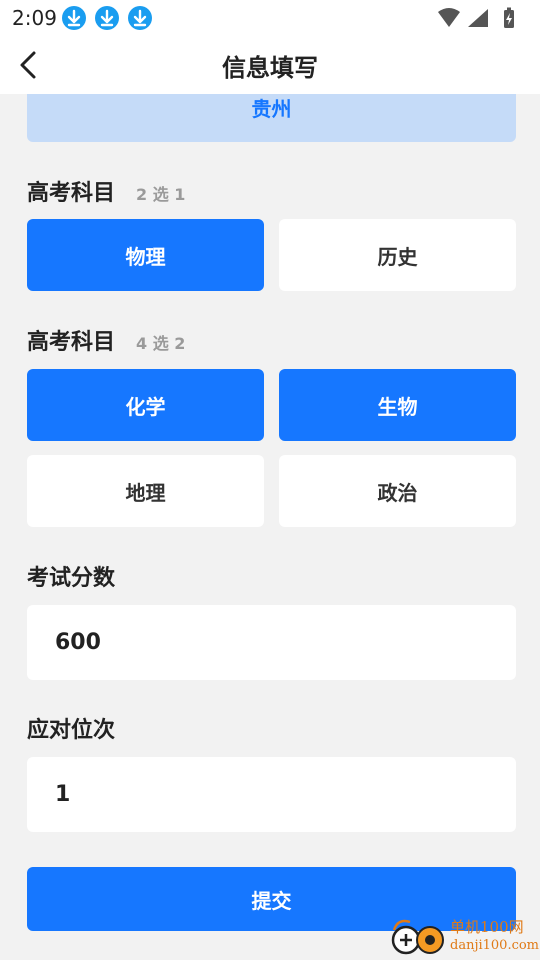  I want to click on score-input, so click(271, 642).